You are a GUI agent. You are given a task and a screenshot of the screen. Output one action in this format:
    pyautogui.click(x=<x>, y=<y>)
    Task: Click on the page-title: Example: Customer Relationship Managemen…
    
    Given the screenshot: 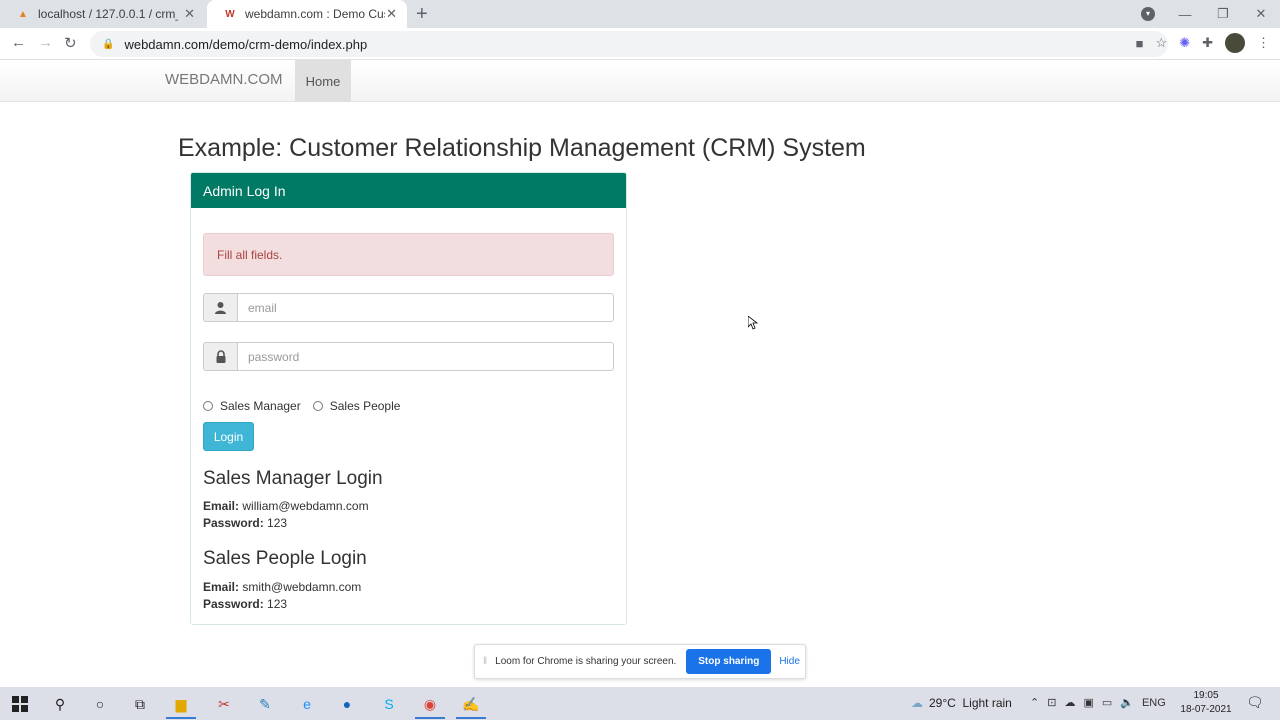 What is the action you would take?
    pyautogui.click(x=522, y=148)
    